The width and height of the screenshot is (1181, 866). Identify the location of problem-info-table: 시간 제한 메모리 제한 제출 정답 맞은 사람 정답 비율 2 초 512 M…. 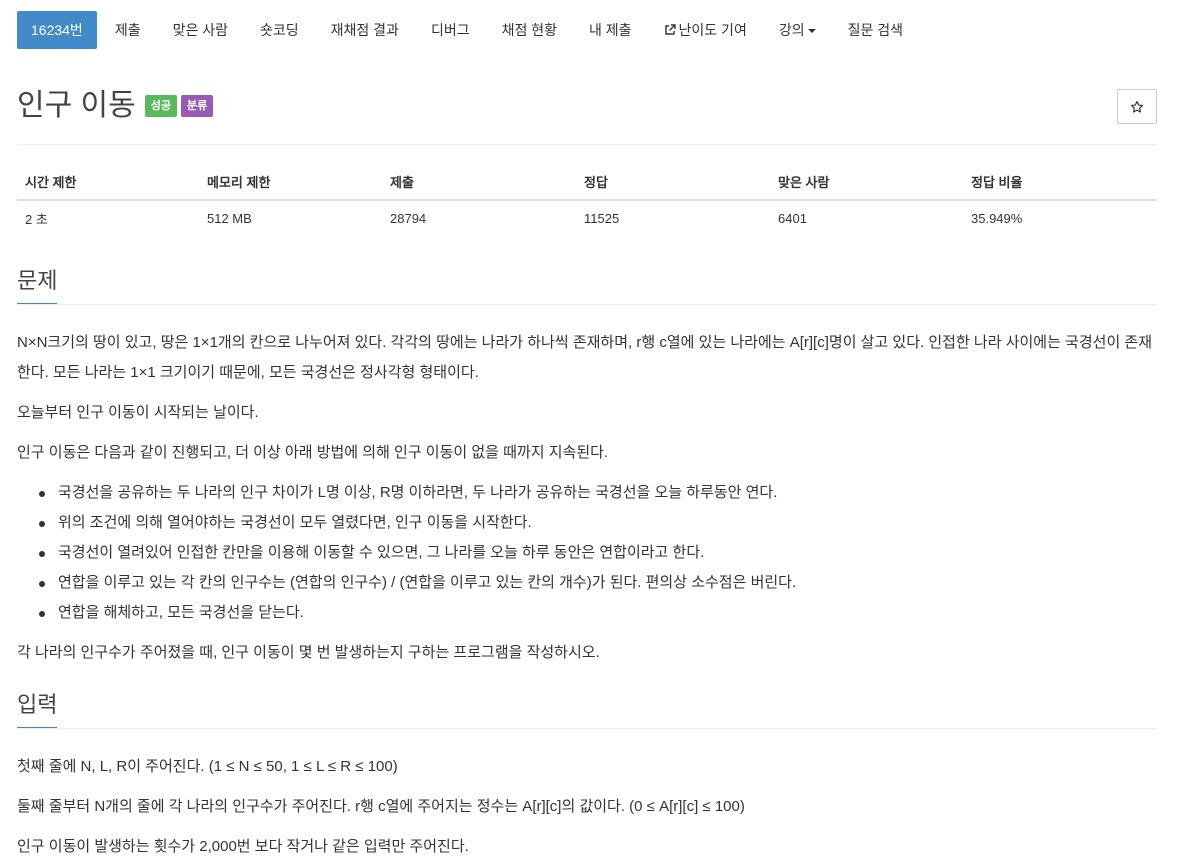
(587, 199).